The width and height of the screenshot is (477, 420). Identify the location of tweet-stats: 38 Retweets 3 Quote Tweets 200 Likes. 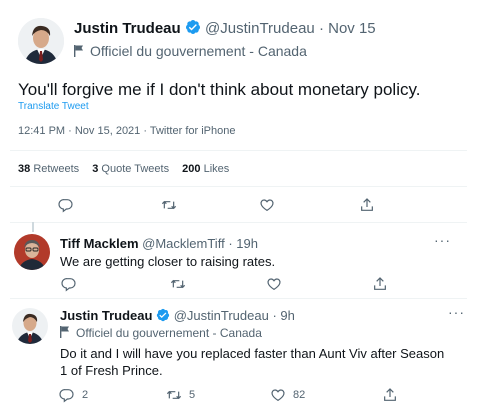
(123, 169).